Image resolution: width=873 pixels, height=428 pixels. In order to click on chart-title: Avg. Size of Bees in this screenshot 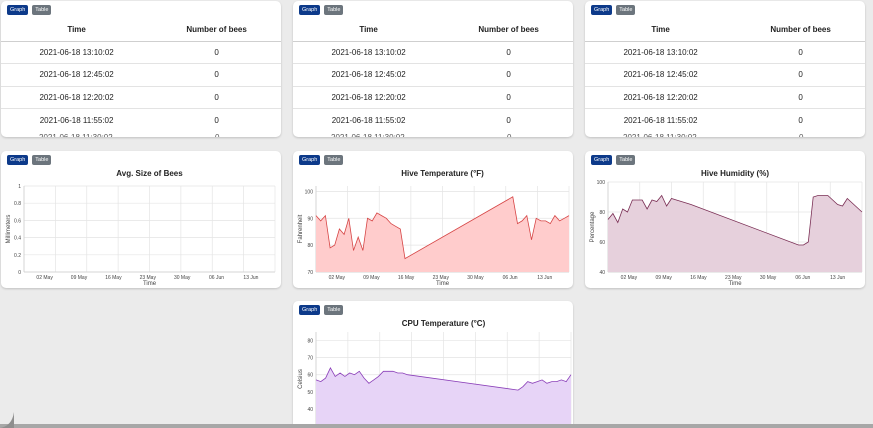, I will do `click(149, 173)`.